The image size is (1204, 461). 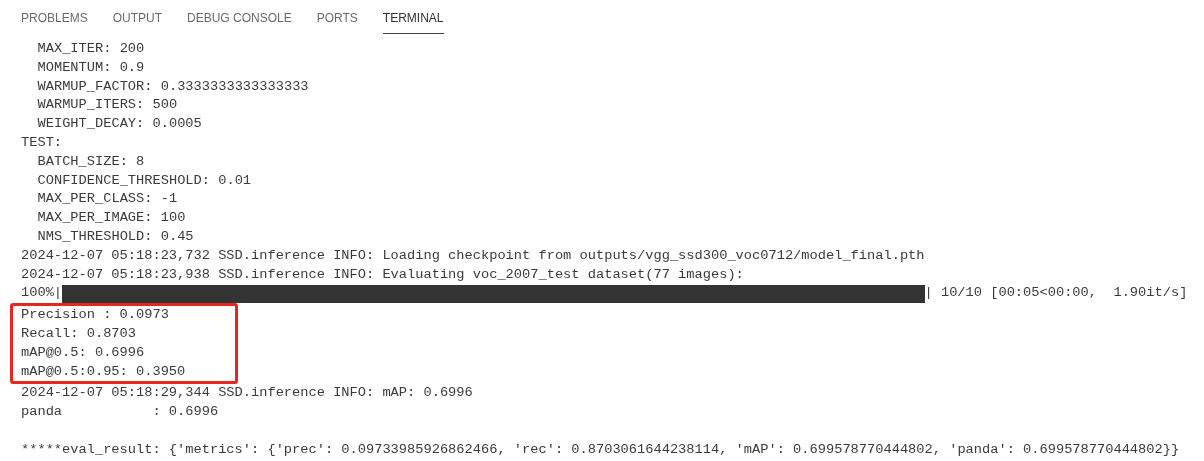 What do you see at coordinates (78, 333) in the screenshot?
I see `terminal-line: Recall: 0.8703` at bounding box center [78, 333].